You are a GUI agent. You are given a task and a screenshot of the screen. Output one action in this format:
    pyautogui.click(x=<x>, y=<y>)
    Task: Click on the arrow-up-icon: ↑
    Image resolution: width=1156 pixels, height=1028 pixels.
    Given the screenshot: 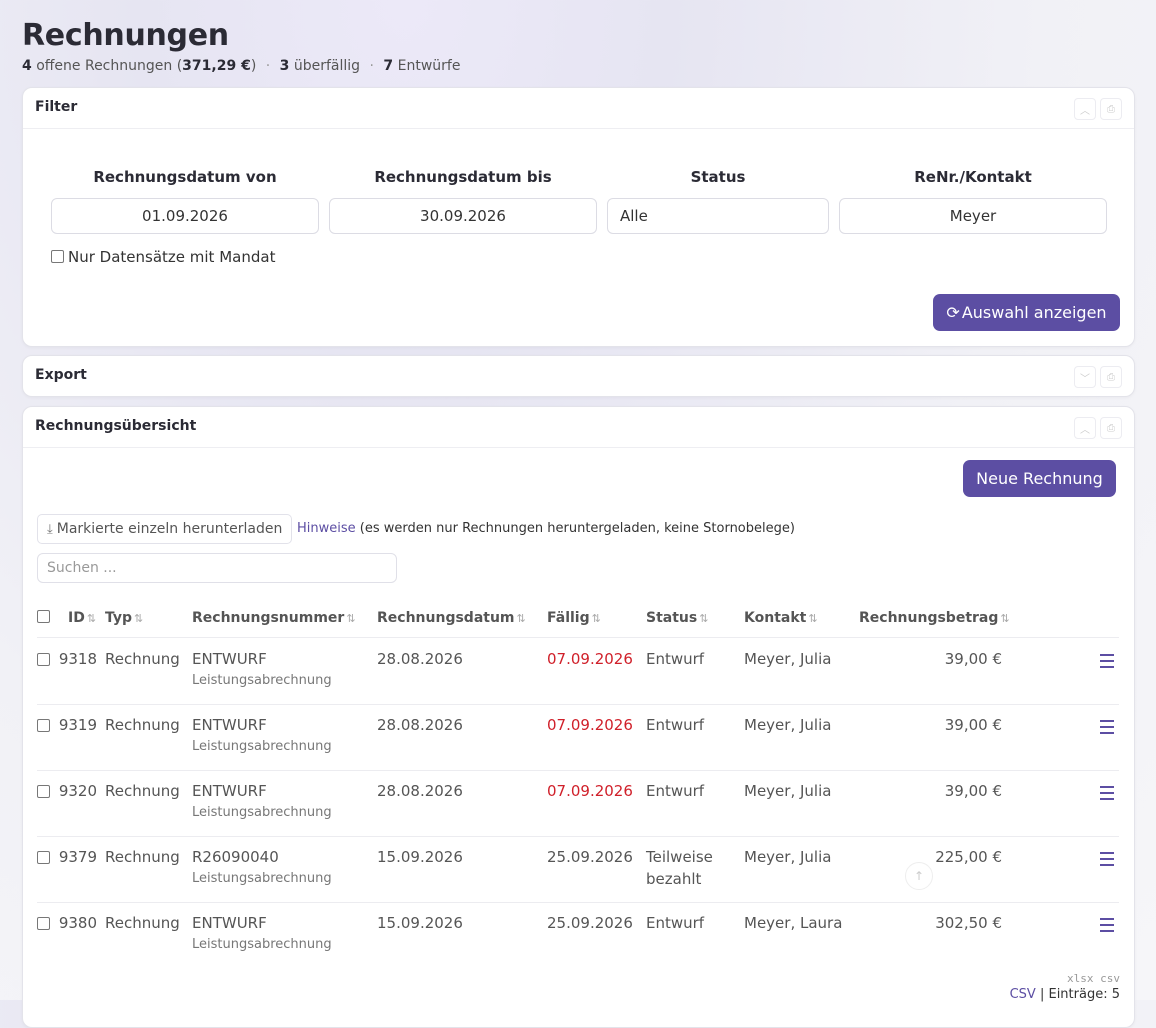 What is the action you would take?
    pyautogui.click(x=919, y=876)
    